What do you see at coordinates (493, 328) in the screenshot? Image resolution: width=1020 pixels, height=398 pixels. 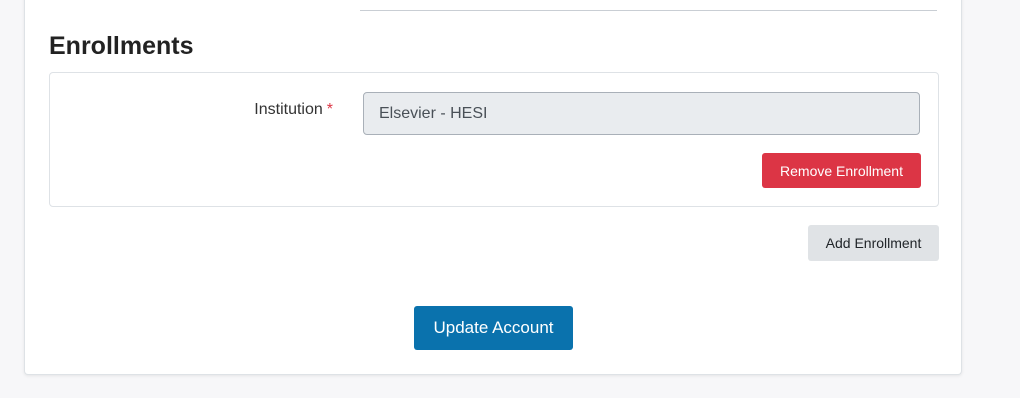 I see `update-account-button: Update Account` at bounding box center [493, 328].